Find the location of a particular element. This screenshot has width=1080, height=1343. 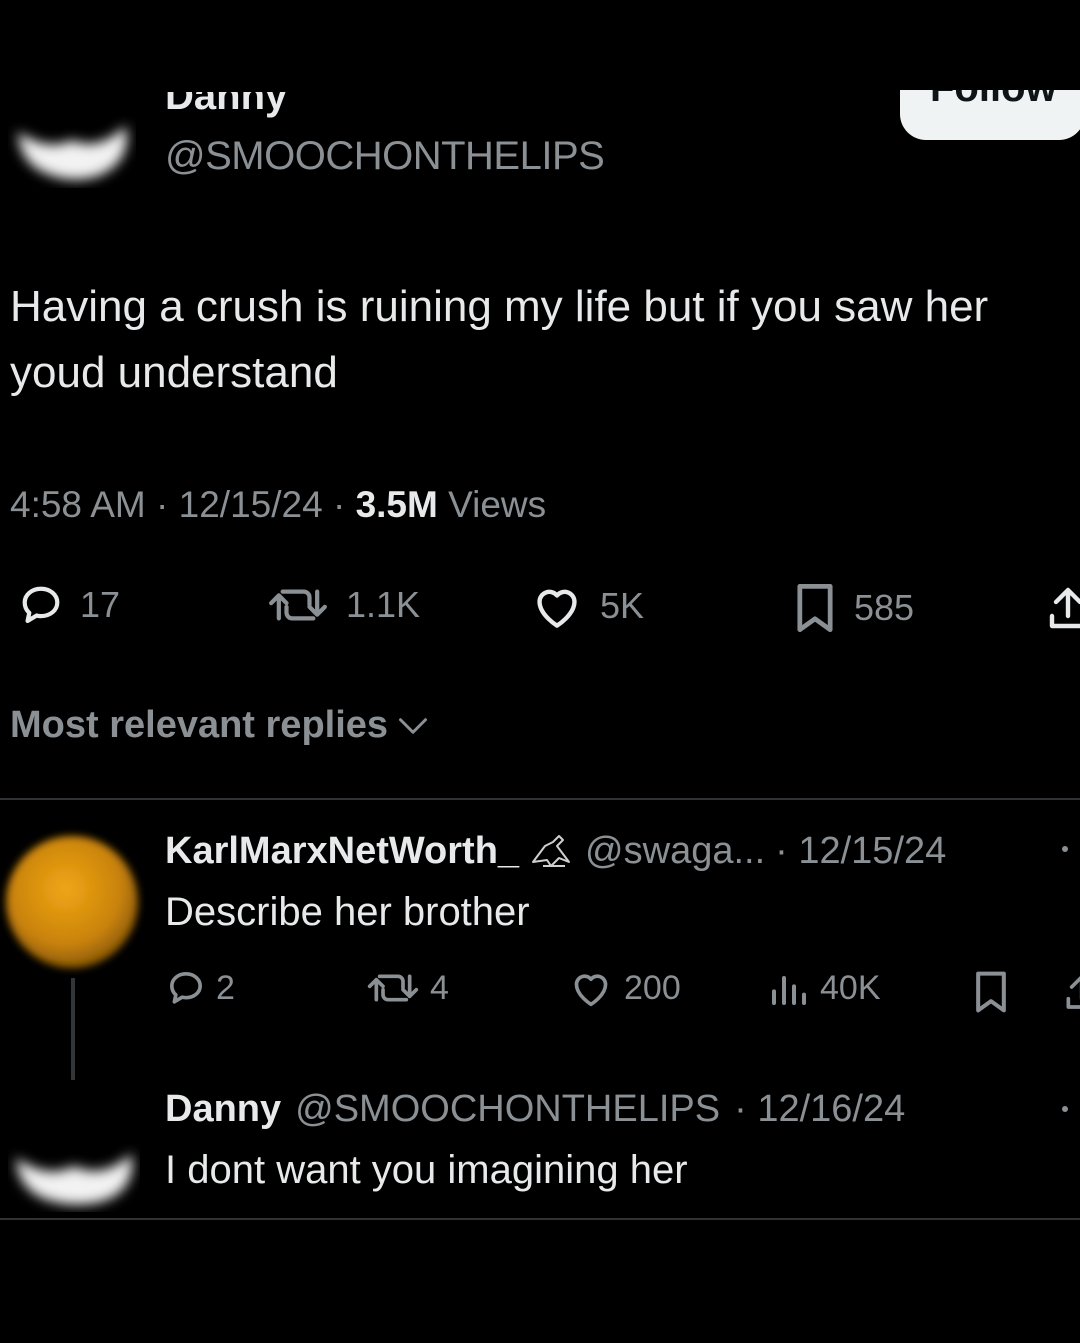

tweet-date: 12/15/24 is located at coordinates (251, 504).